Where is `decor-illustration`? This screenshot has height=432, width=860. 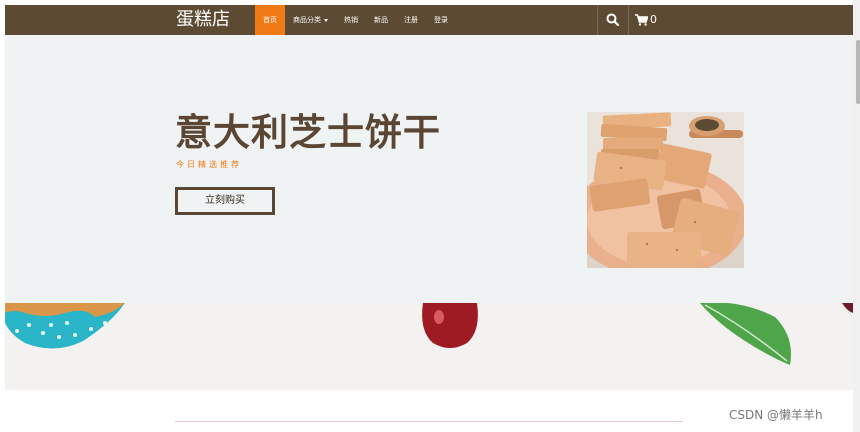 decor-illustration is located at coordinates (429, 334).